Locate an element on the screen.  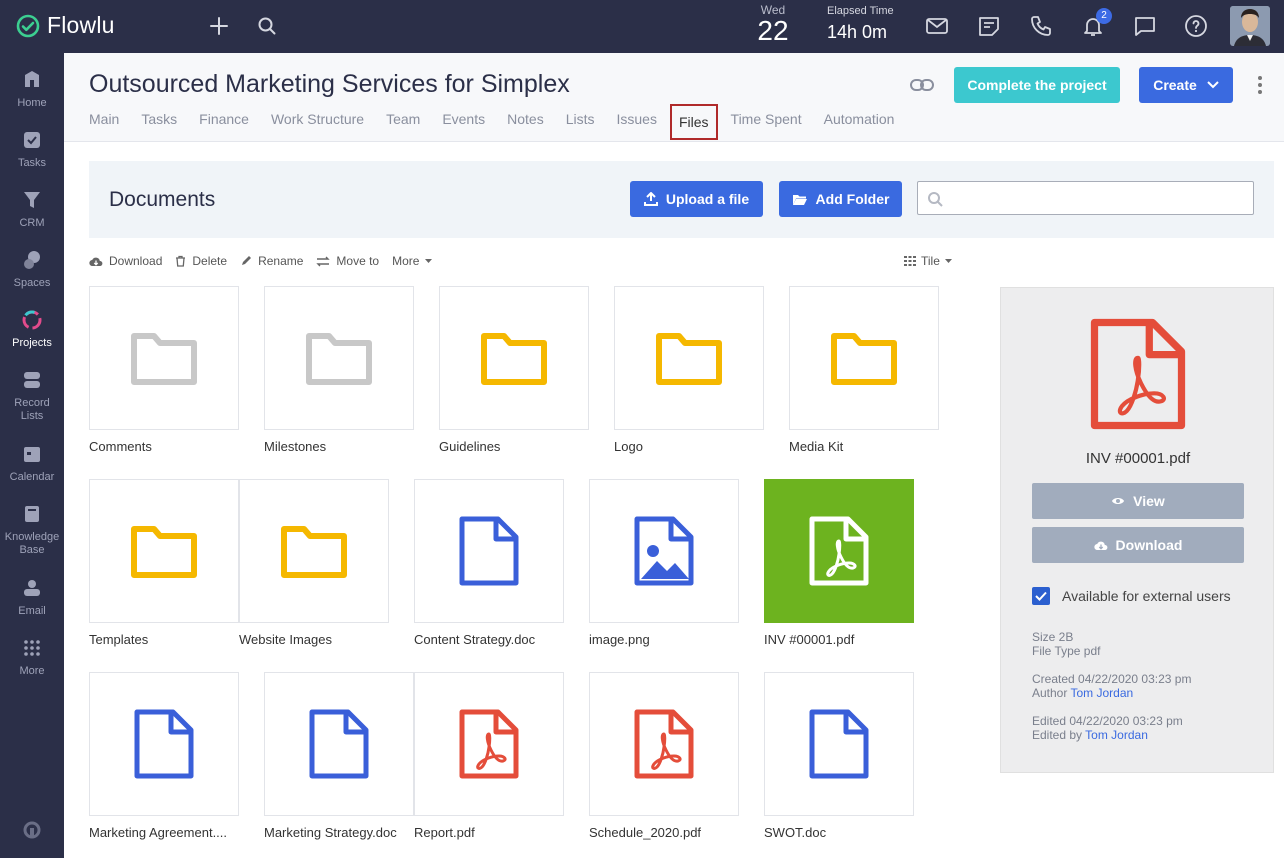
file-tile-guidelines is located at coordinates (514, 358).